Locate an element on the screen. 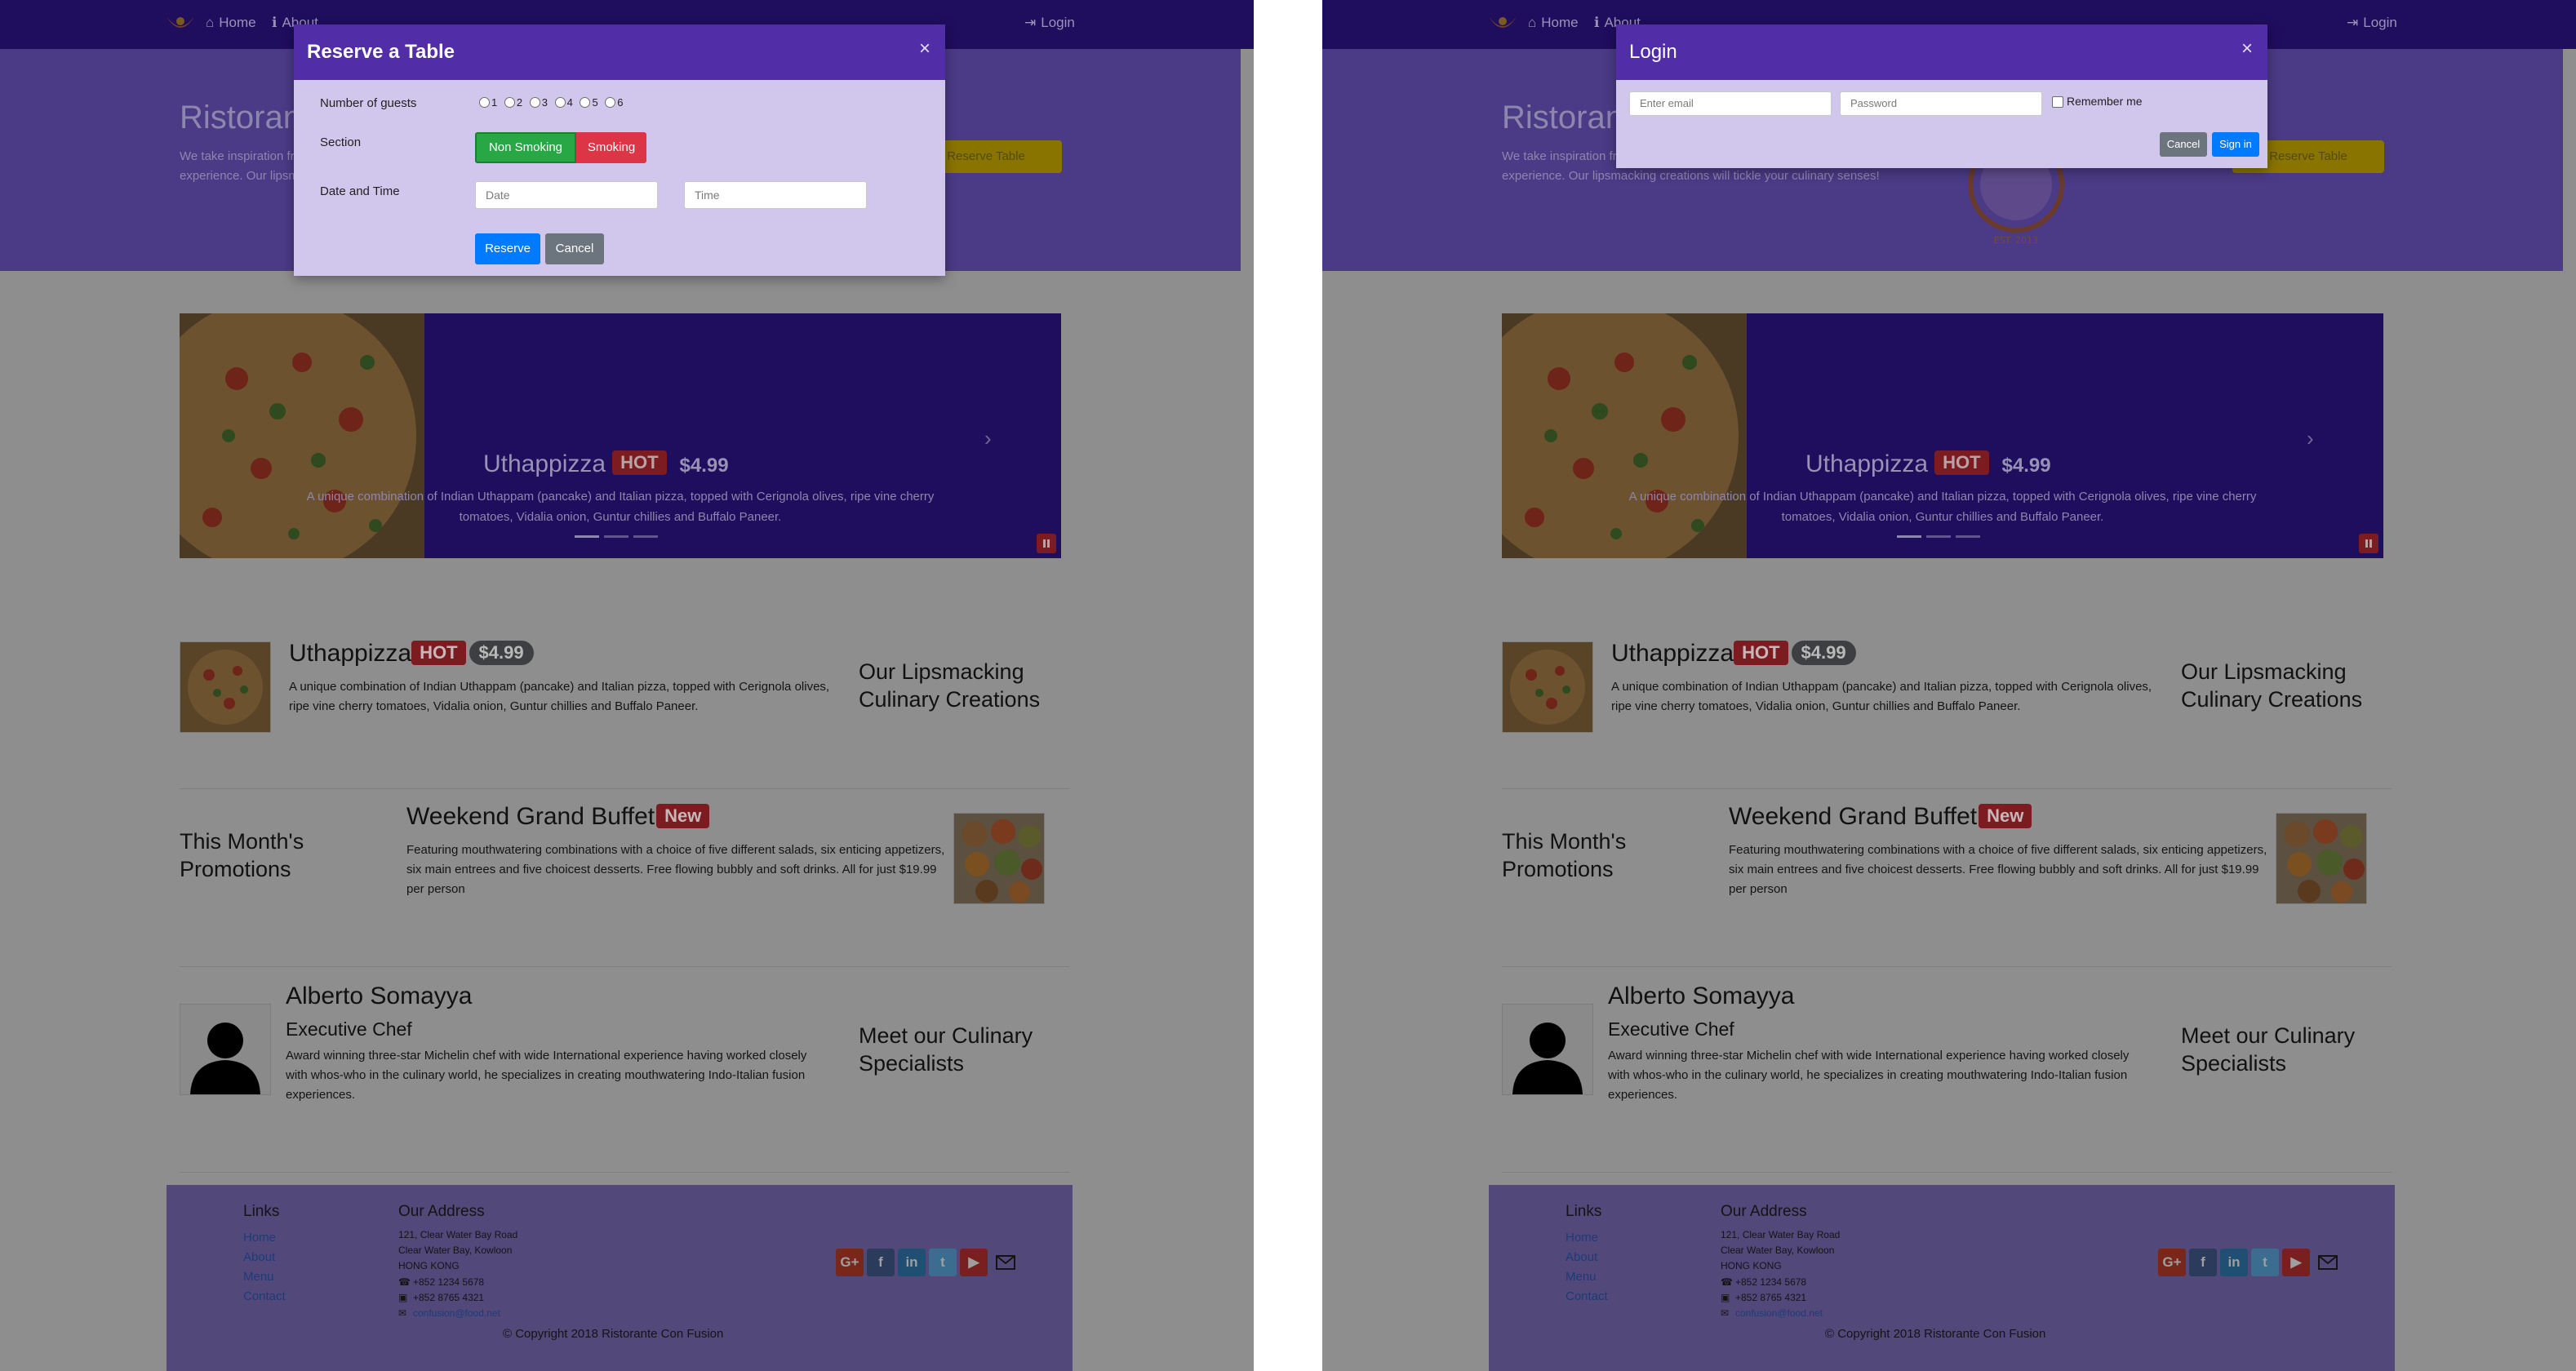  footer-copyright: © Copyright 2018 Ristorante Con Fusion is located at coordinates (613, 1334).